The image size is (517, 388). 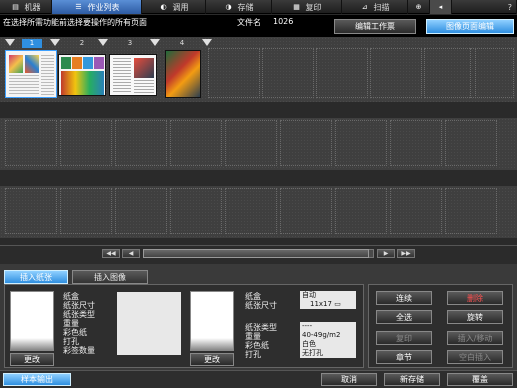 I want to click on blank-insert-button: 空白插入, so click(x=475, y=357).